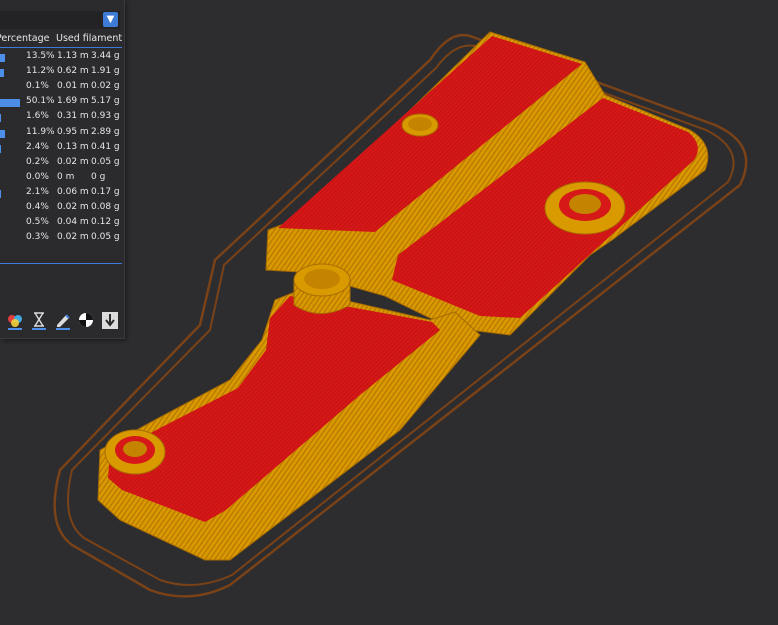 This screenshot has width=778, height=625. What do you see at coordinates (105, 56) in the screenshot?
I see `weight-value: 3.44 g` at bounding box center [105, 56].